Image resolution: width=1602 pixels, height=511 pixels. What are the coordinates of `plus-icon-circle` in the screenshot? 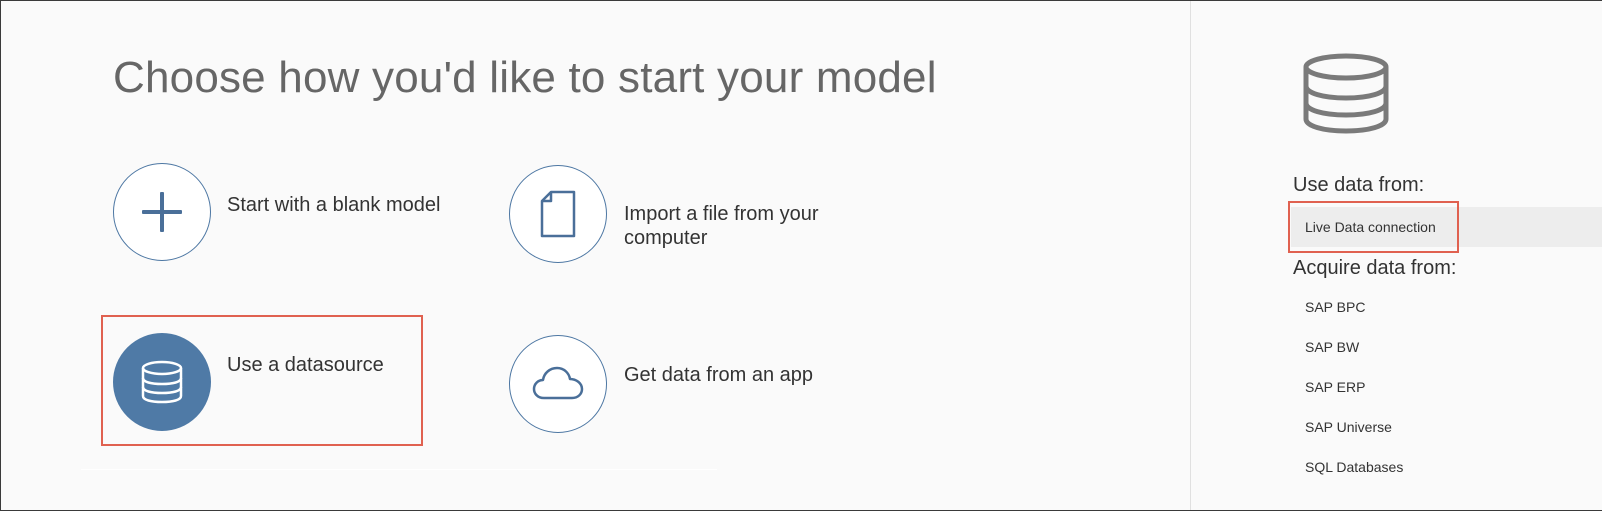 It's located at (162, 212).